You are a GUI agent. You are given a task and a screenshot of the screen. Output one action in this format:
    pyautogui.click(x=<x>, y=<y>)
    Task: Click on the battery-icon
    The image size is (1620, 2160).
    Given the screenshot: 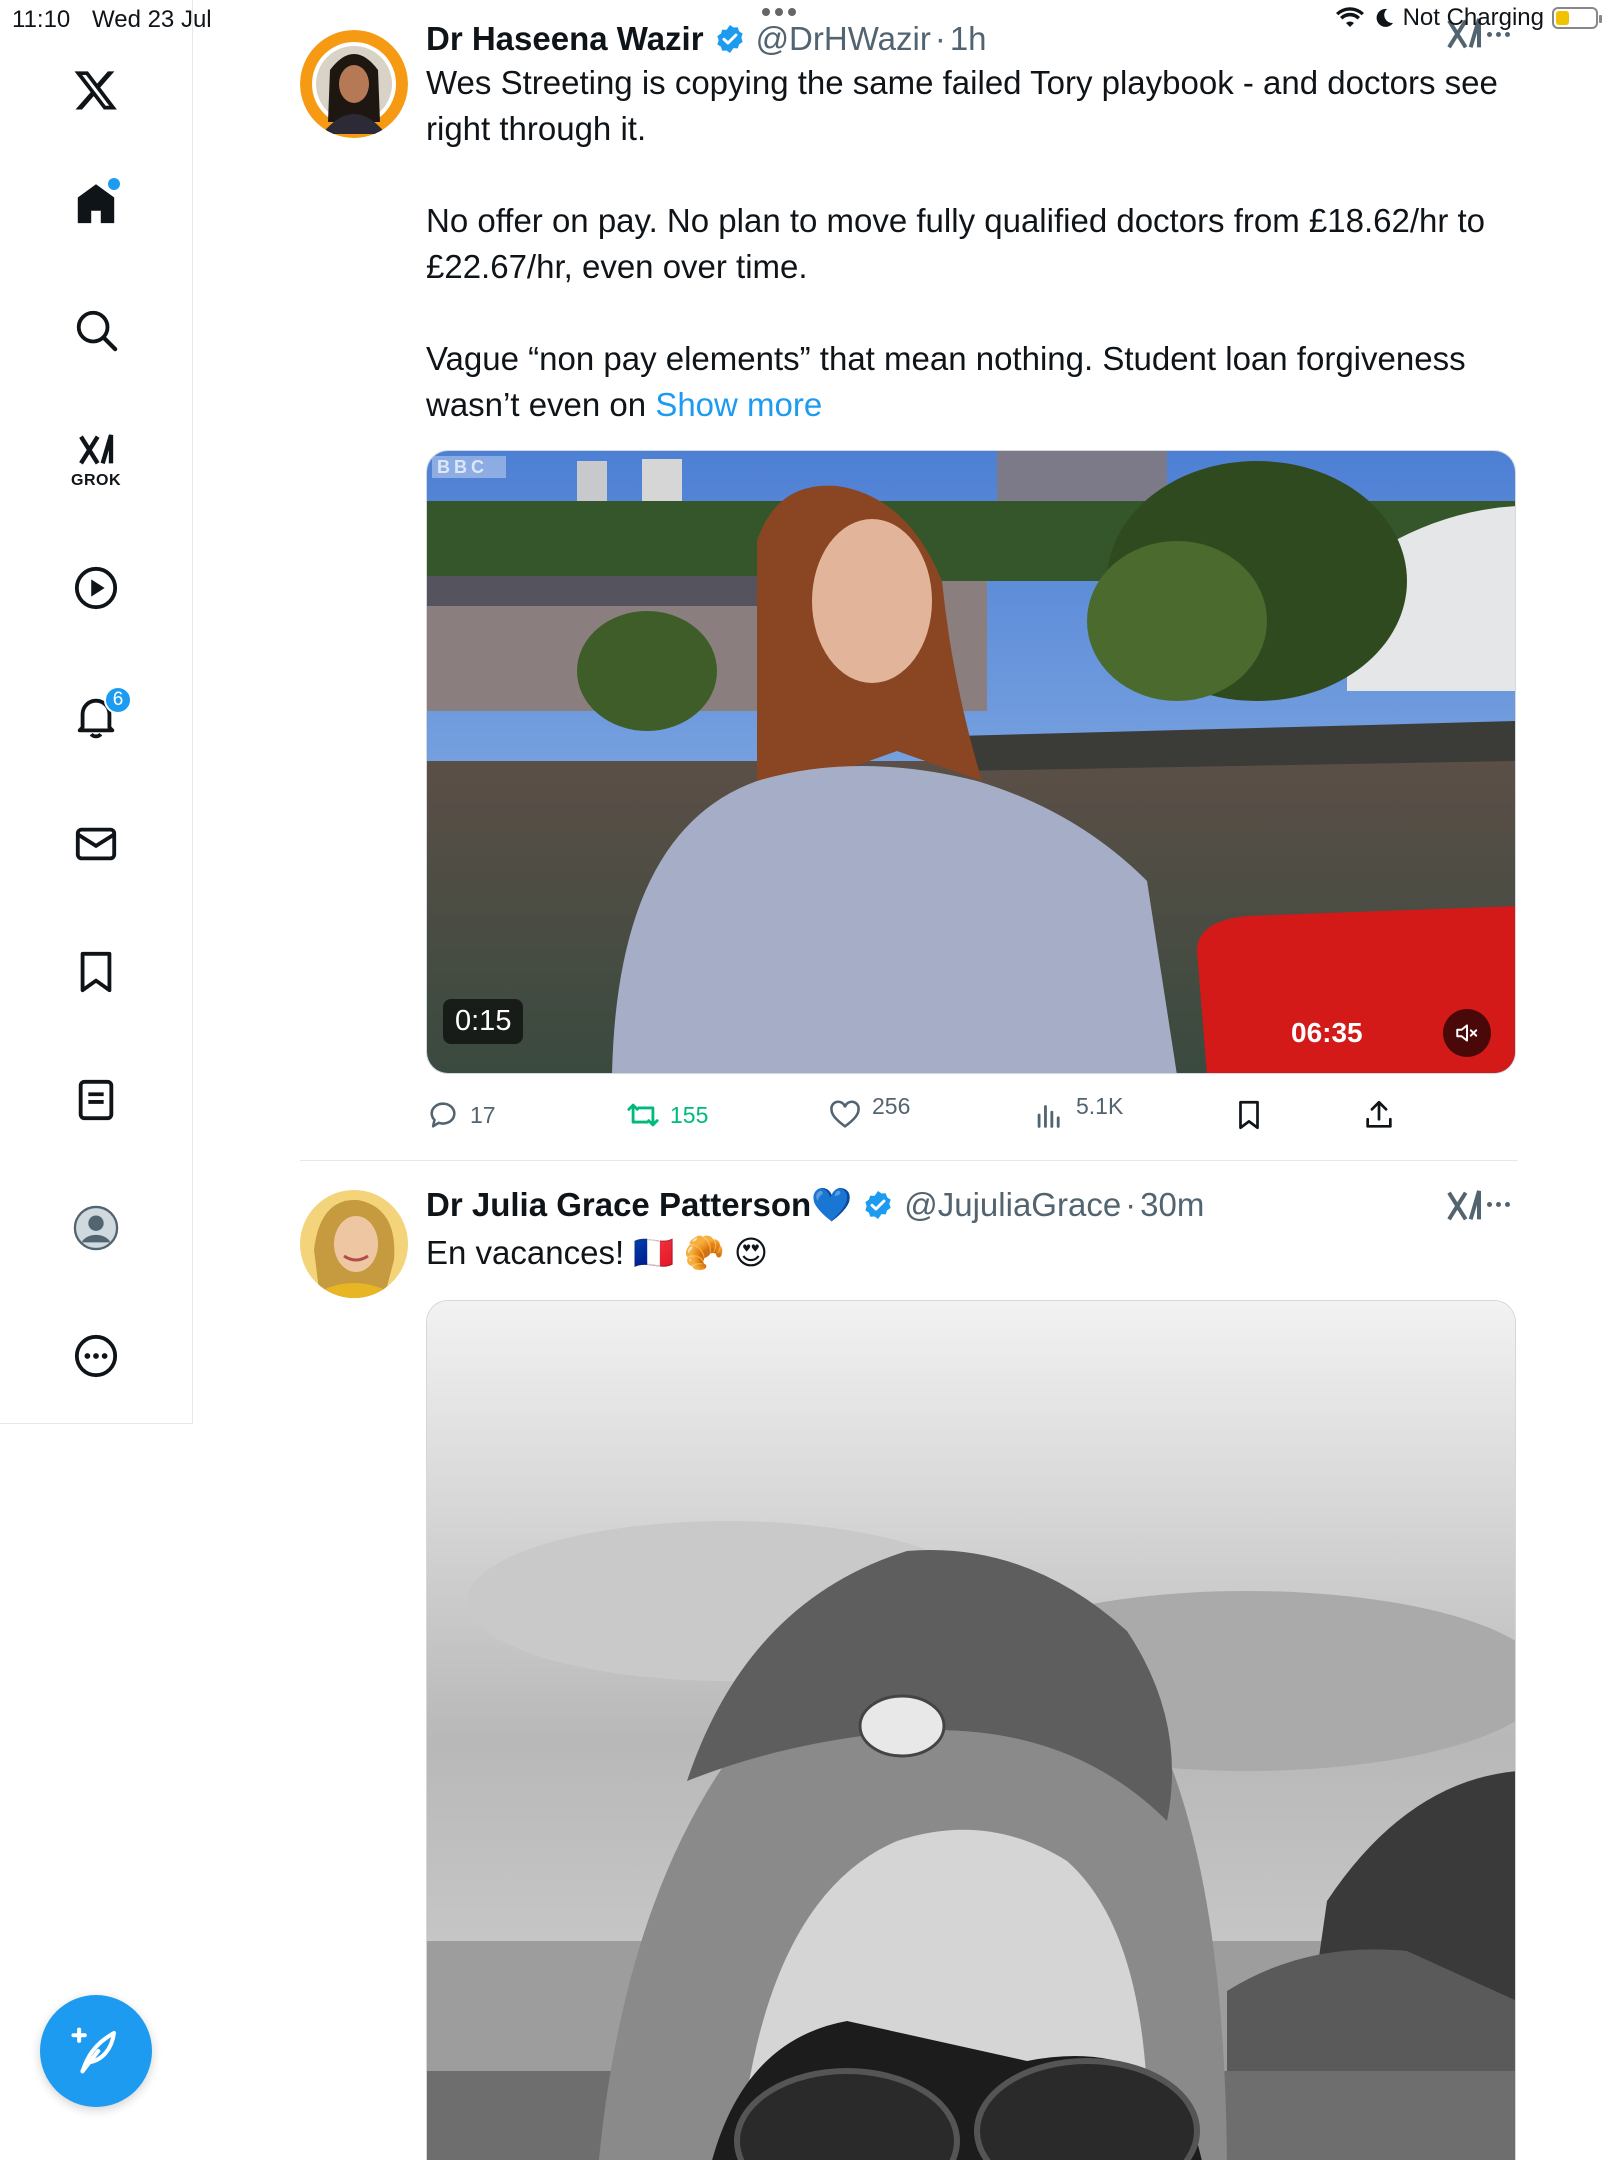 What is the action you would take?
    pyautogui.click(x=1577, y=18)
    